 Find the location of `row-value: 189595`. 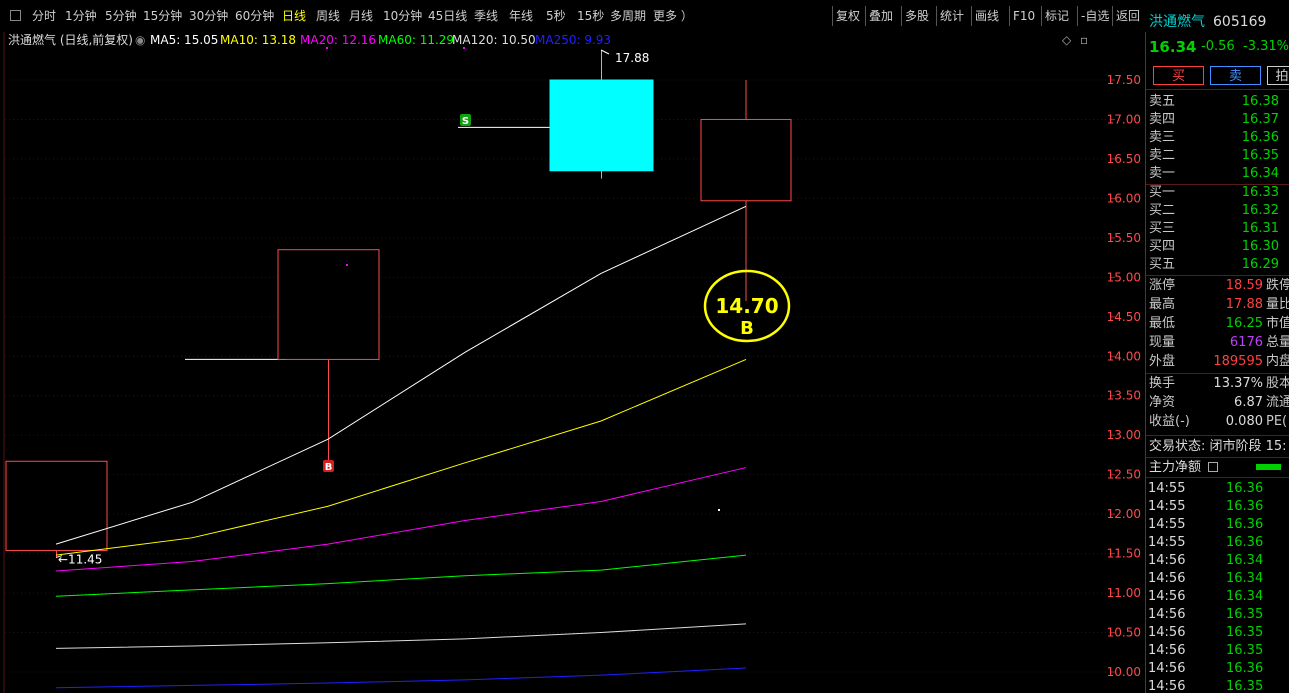

row-value: 189595 is located at coordinates (1238, 361).